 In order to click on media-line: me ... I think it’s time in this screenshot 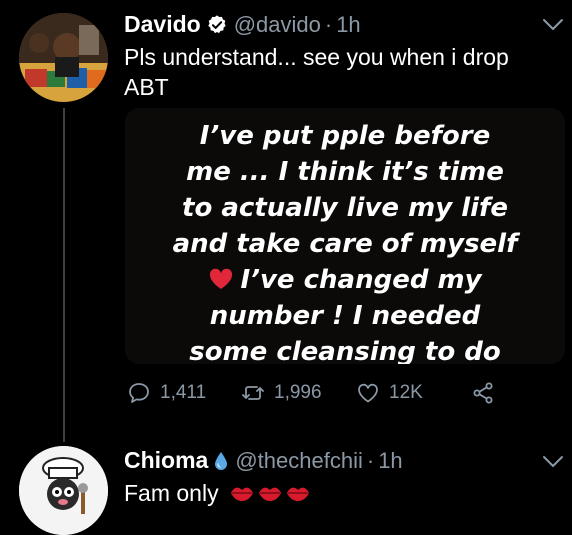, I will do `click(345, 172)`.